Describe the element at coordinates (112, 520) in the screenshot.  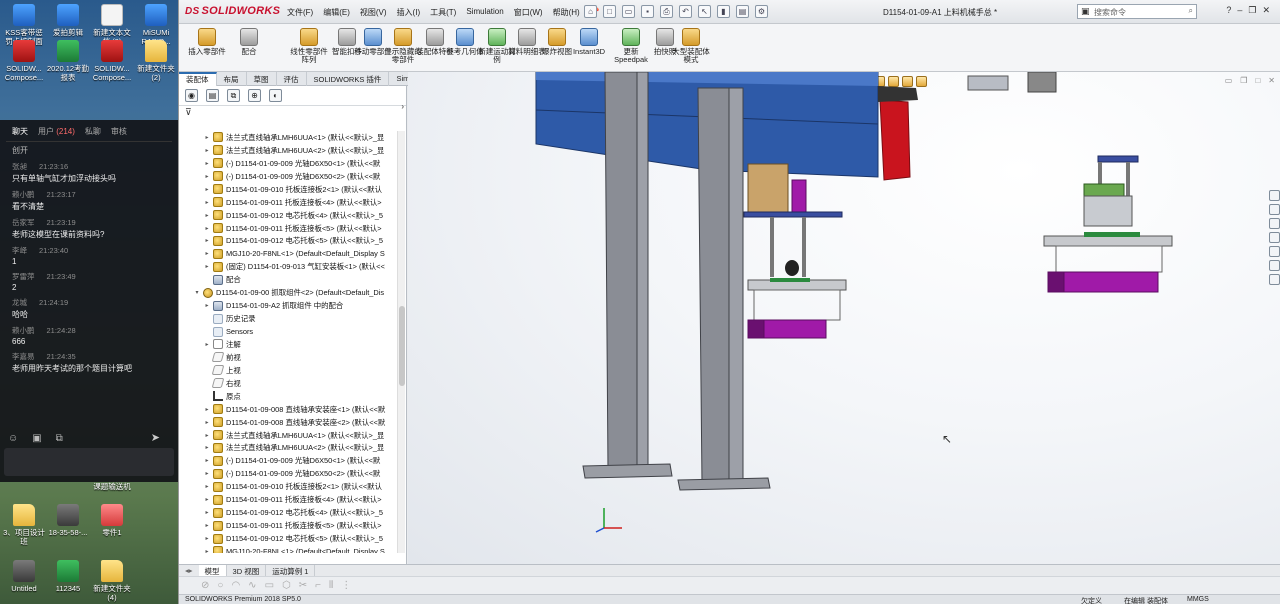
I see `desktop-icon: 零件1` at that location.